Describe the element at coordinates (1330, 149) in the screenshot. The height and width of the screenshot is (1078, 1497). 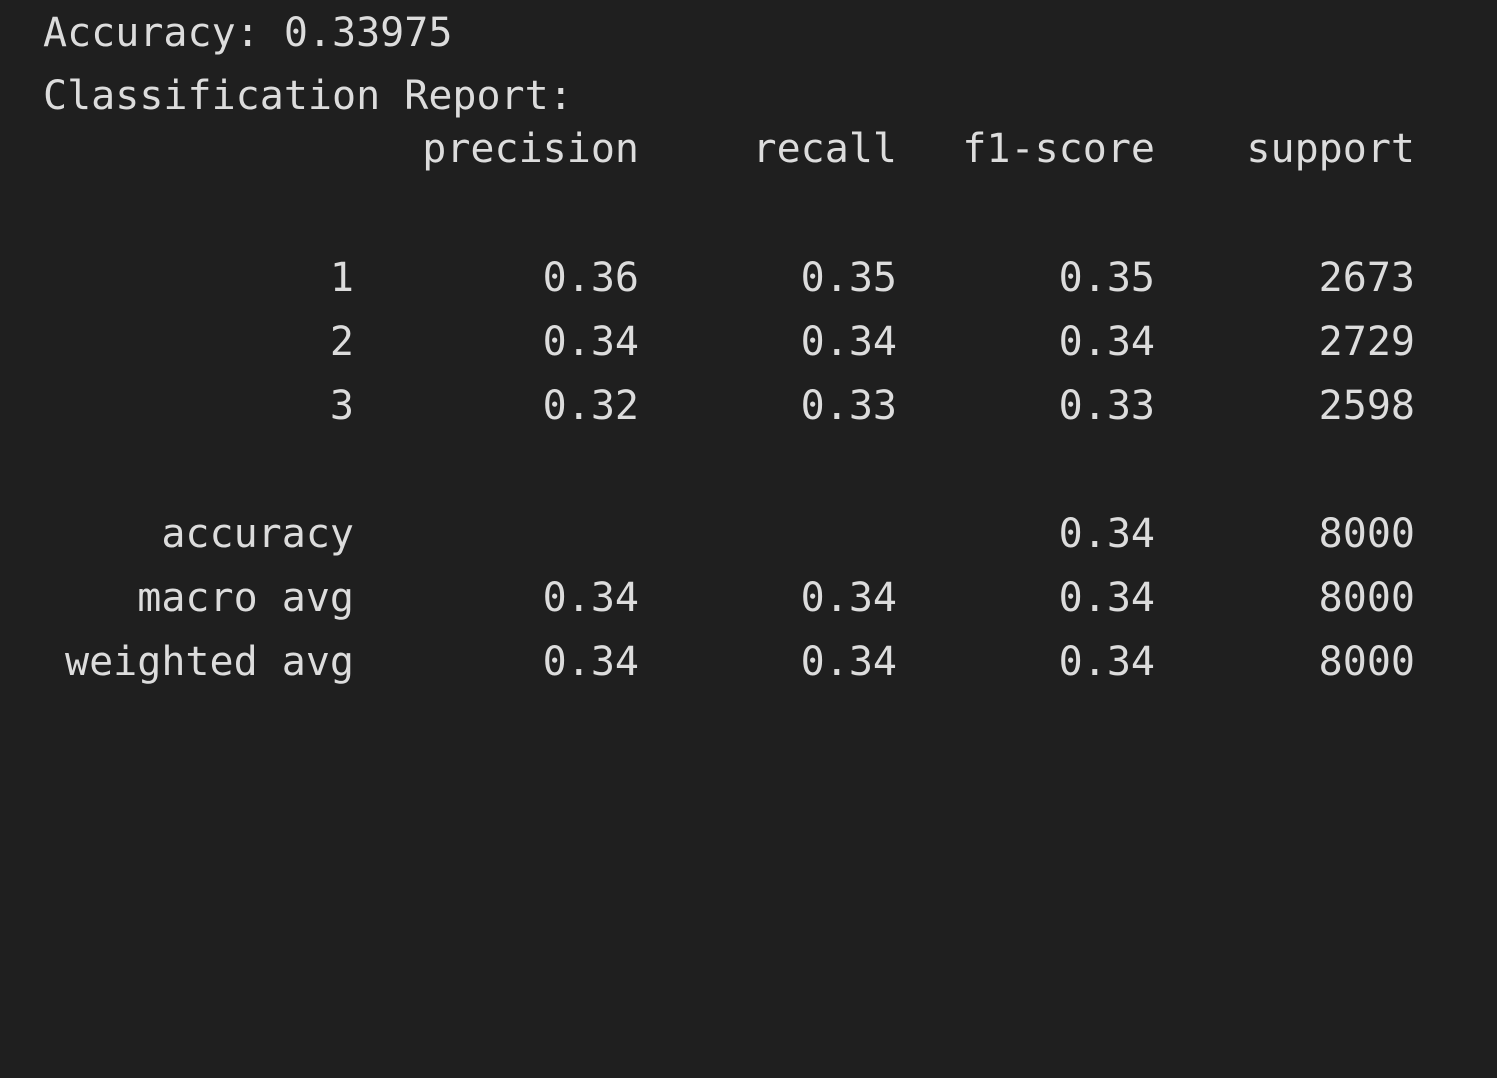
I see `header-support: support` at that location.